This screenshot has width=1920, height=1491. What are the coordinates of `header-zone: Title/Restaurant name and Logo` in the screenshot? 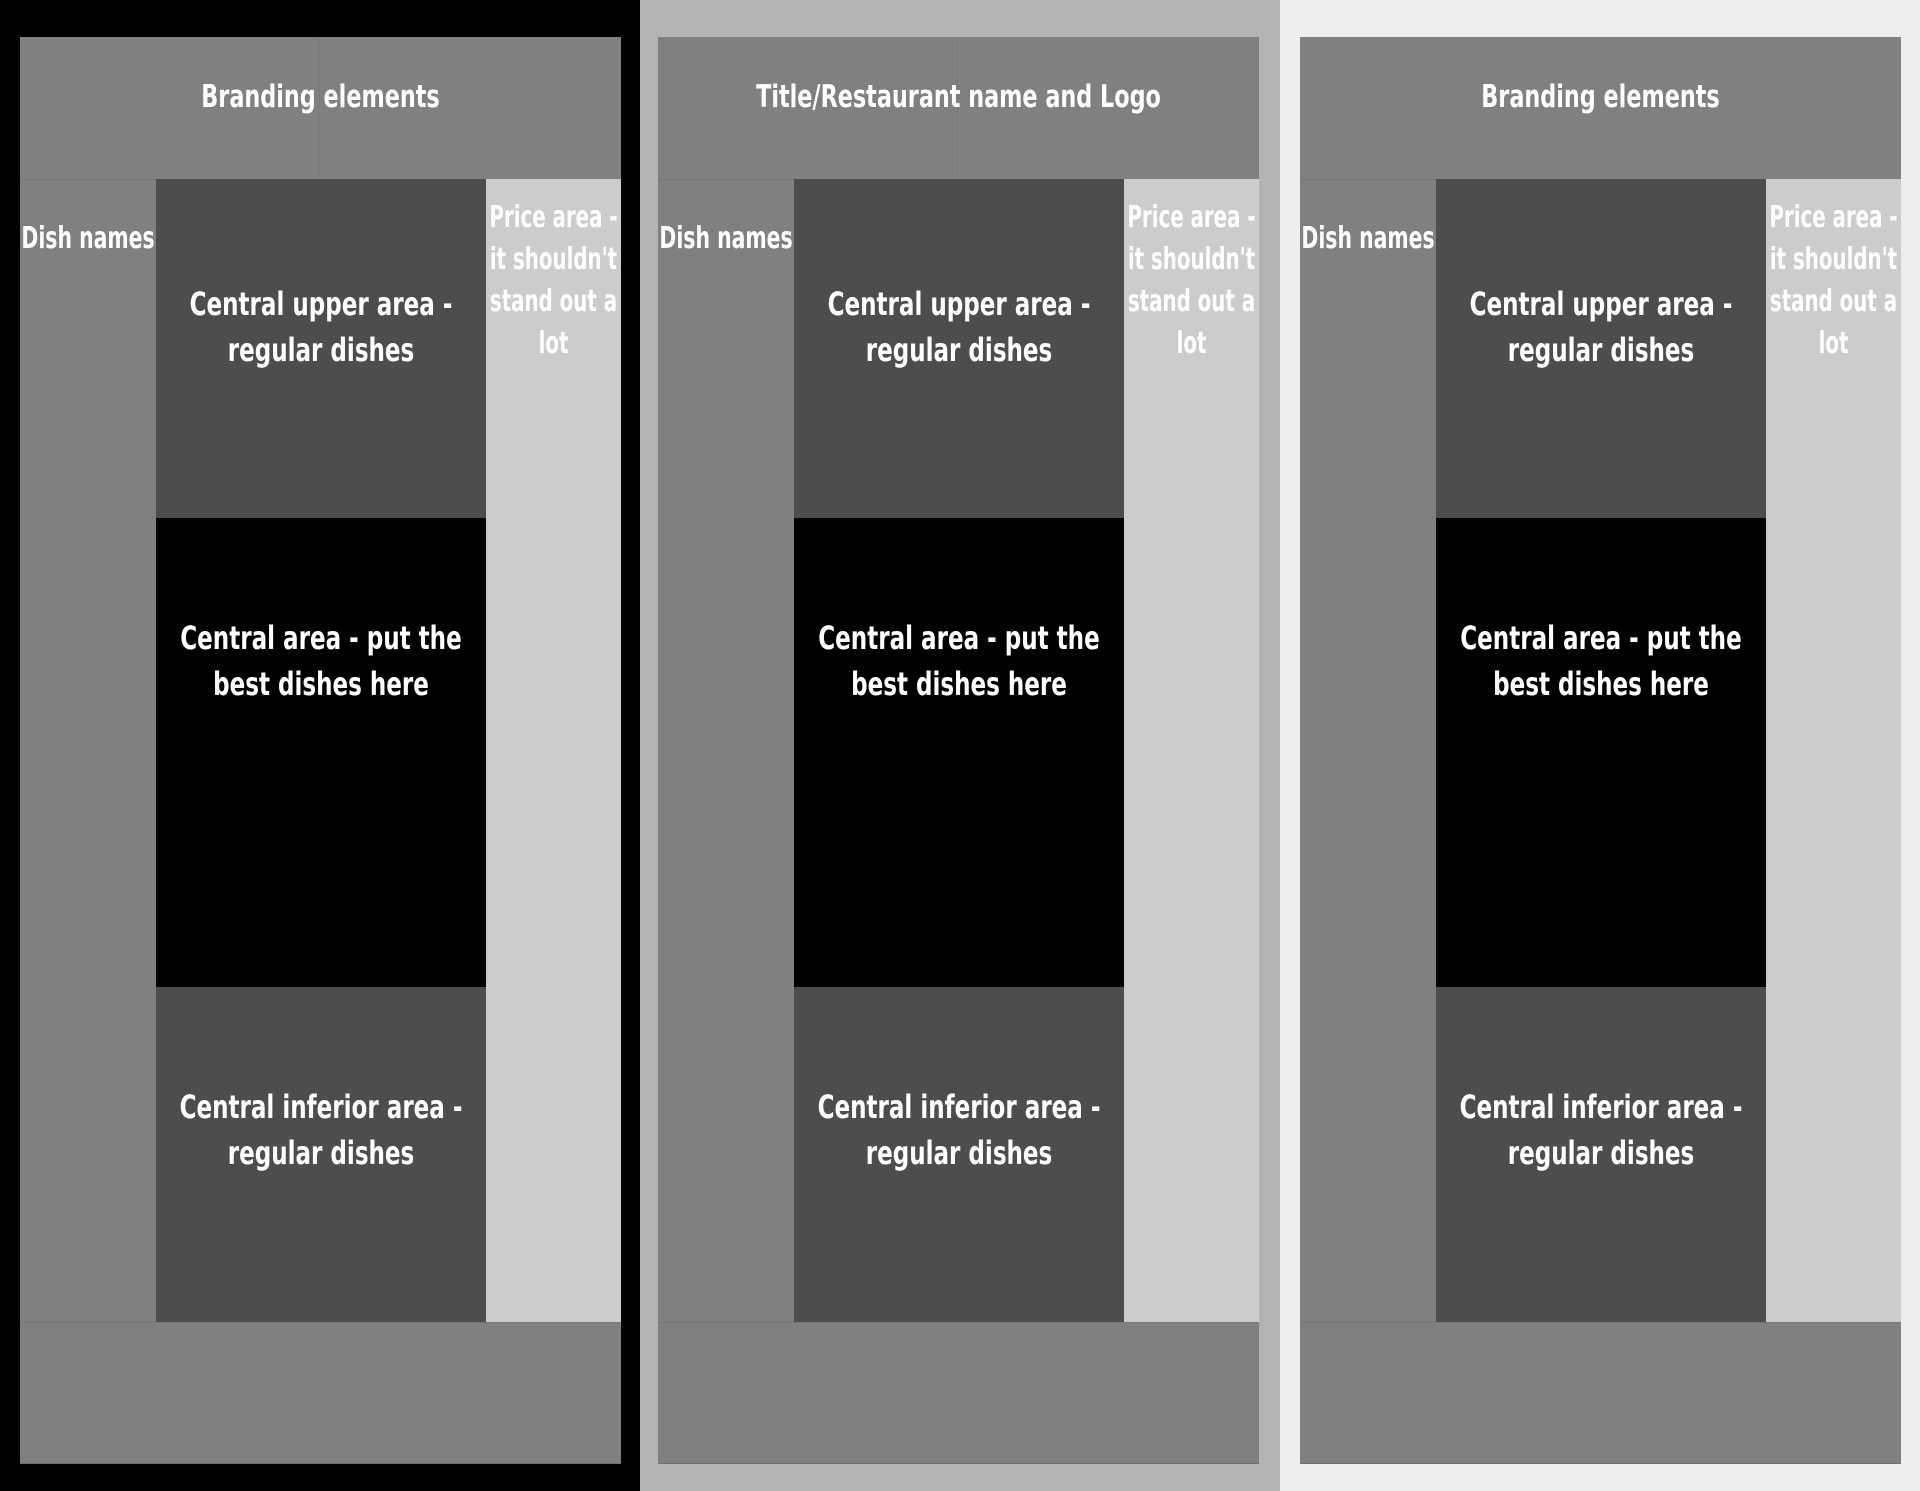 It's located at (958, 108).